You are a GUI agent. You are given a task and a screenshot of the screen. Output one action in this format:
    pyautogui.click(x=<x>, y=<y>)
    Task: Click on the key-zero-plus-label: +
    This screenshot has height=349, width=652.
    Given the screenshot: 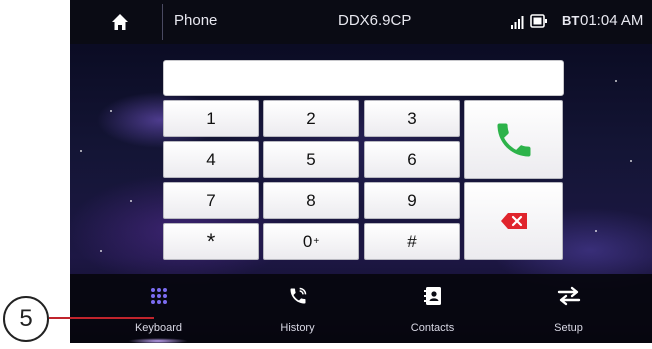 What is the action you would take?
    pyautogui.click(x=316, y=241)
    